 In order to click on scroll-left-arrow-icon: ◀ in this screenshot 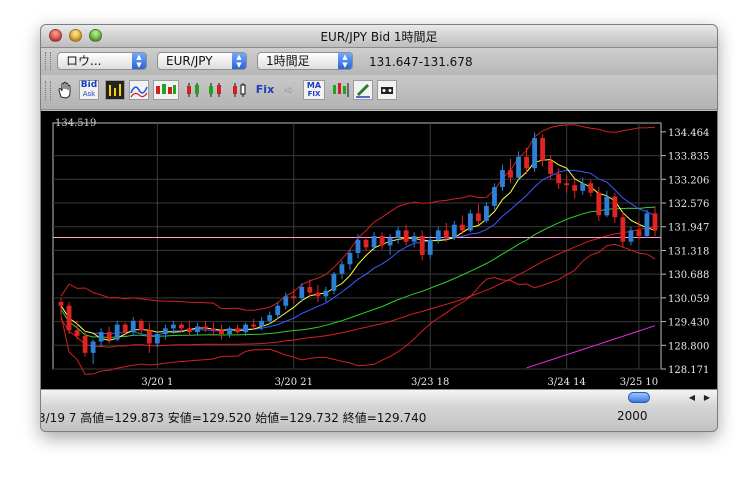, I will do `click(692, 397)`.